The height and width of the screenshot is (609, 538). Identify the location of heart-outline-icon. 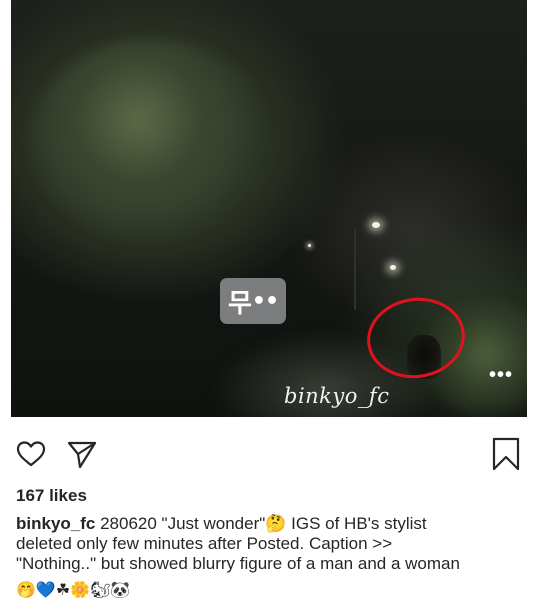
(31, 454).